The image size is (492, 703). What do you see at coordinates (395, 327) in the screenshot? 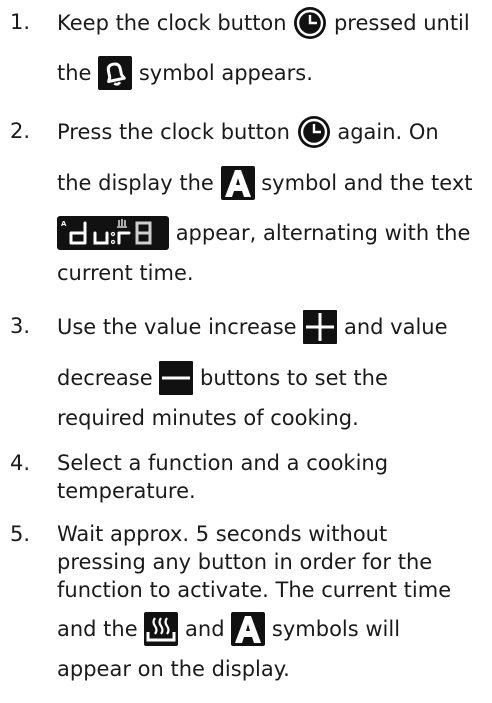
I see `step-text: and value` at bounding box center [395, 327].